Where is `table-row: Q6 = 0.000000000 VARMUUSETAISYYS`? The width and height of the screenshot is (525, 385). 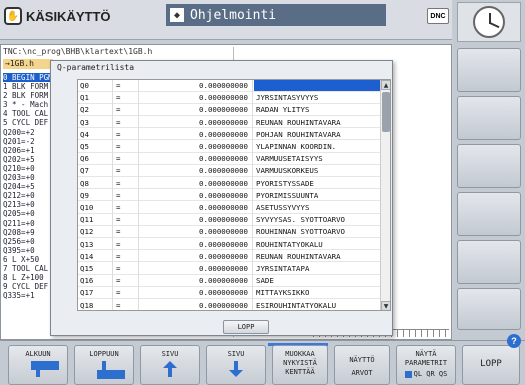 table-row: Q6 = 0.000000000 VARMUUSETAISYYS is located at coordinates (229, 159).